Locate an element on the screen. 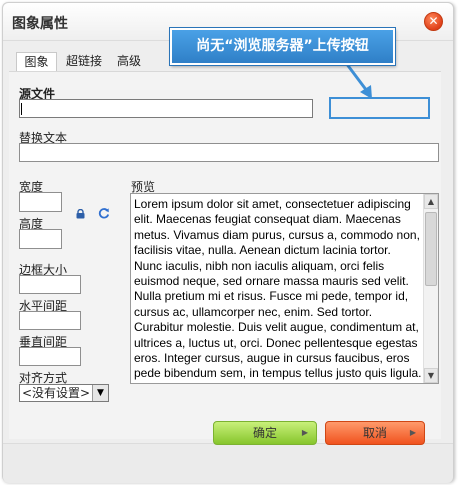  chevron-down-icon: ▼ is located at coordinates (100, 393).